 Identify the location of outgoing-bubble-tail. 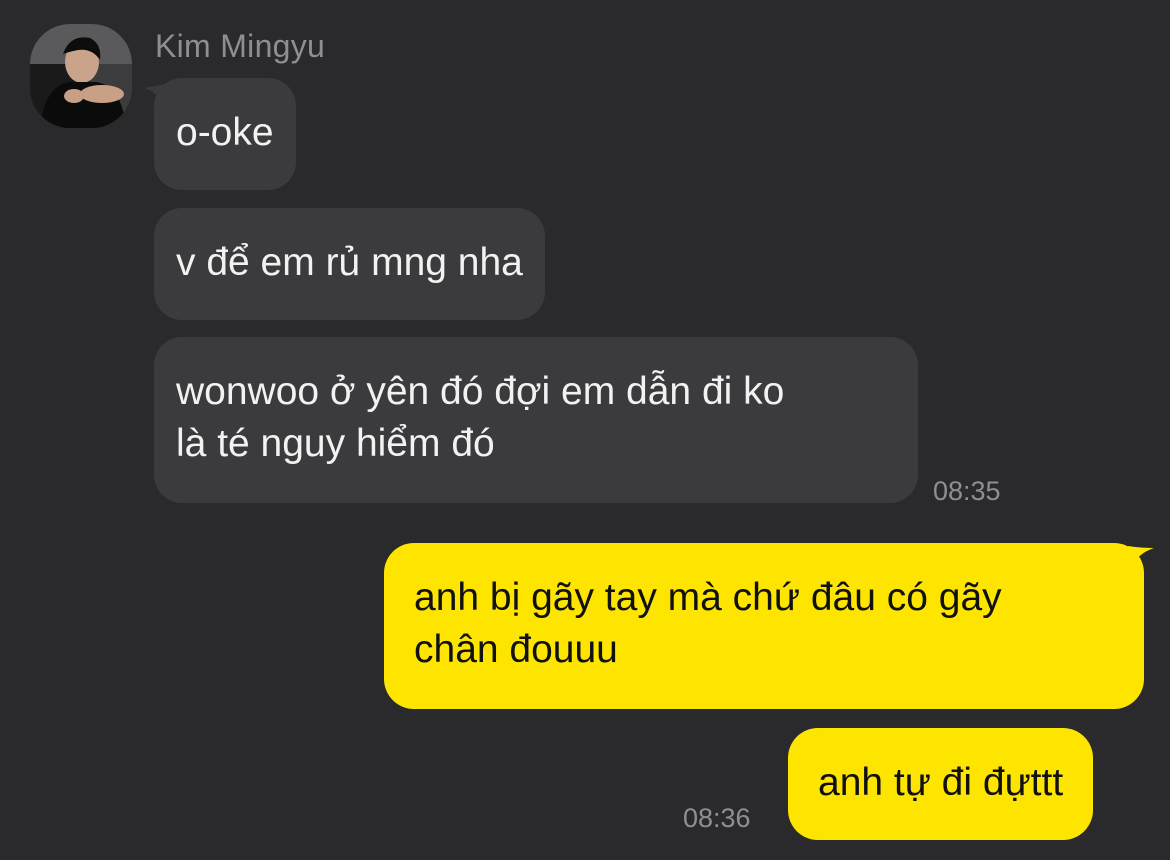
(1141, 559).